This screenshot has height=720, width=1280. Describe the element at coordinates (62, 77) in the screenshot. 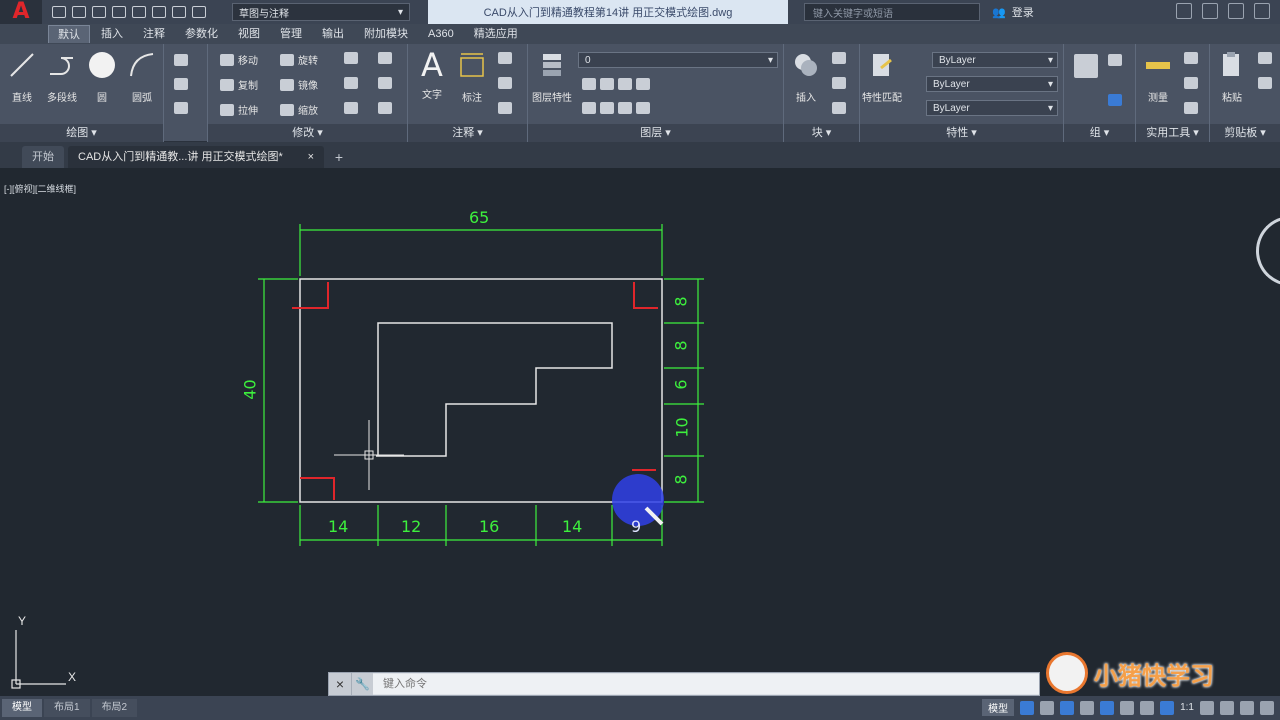

I see `polyline-tool-button: 多段线` at that location.